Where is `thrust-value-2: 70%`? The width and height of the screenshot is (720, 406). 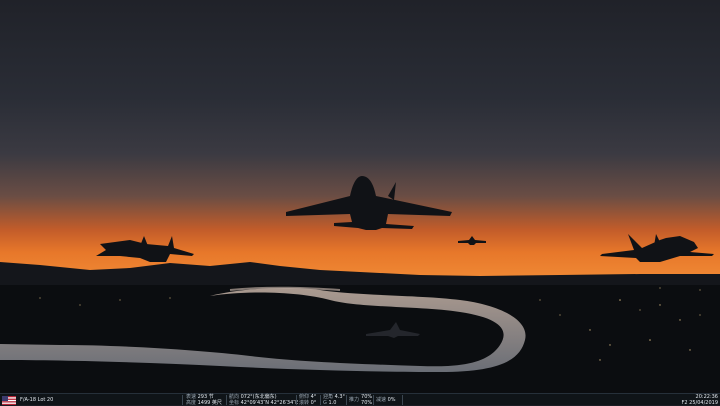 thrust-value-2: 70% is located at coordinates (367, 403).